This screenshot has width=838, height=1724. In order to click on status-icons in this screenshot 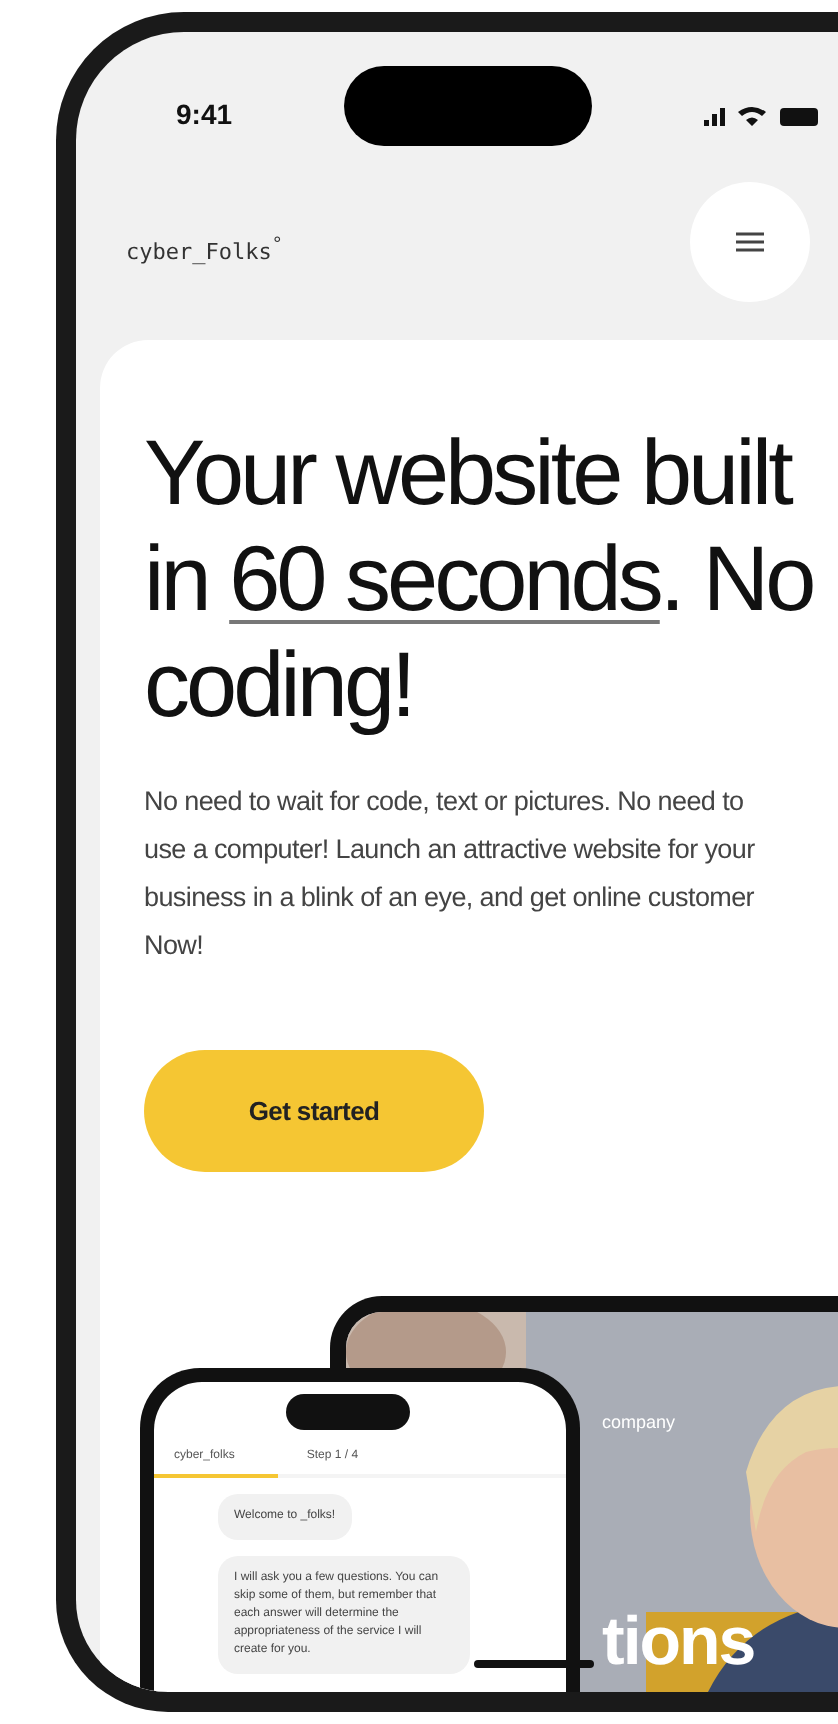, I will do `click(762, 116)`.